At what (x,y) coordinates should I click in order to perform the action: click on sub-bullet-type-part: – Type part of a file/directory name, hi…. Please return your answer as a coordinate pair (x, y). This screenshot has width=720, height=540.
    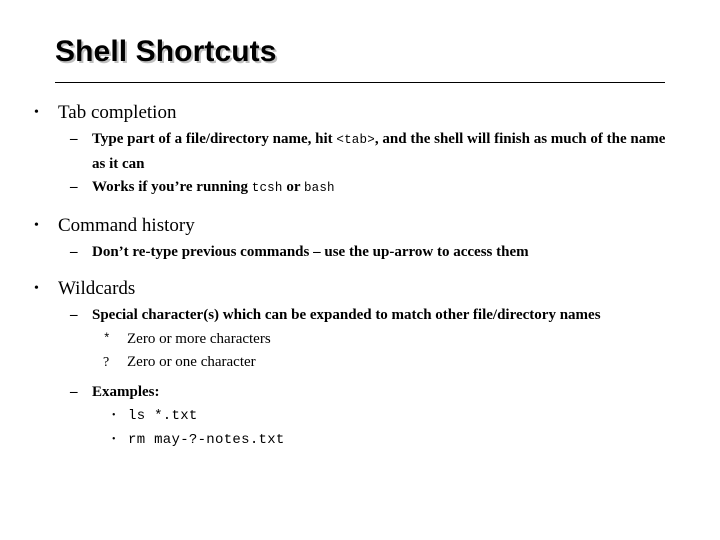
    Looking at the image, I should click on (395, 152).